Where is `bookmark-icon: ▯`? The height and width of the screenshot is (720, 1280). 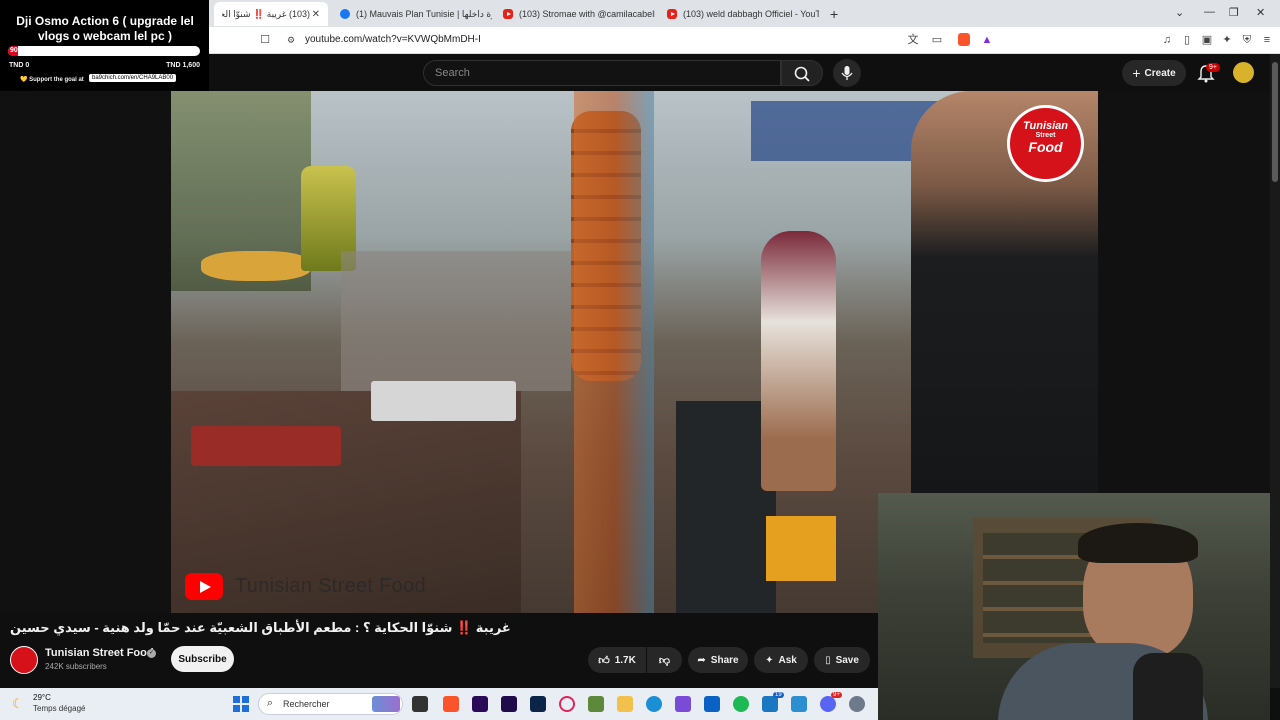
bookmark-icon: ▯ is located at coordinates (828, 660).